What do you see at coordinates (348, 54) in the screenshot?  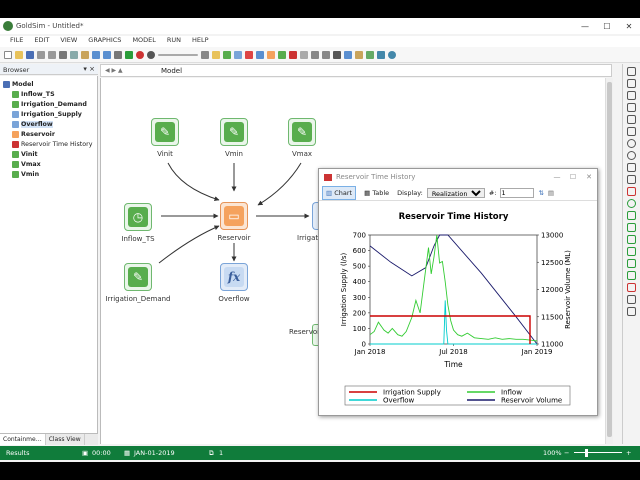 I see `image-icon` at bounding box center [348, 54].